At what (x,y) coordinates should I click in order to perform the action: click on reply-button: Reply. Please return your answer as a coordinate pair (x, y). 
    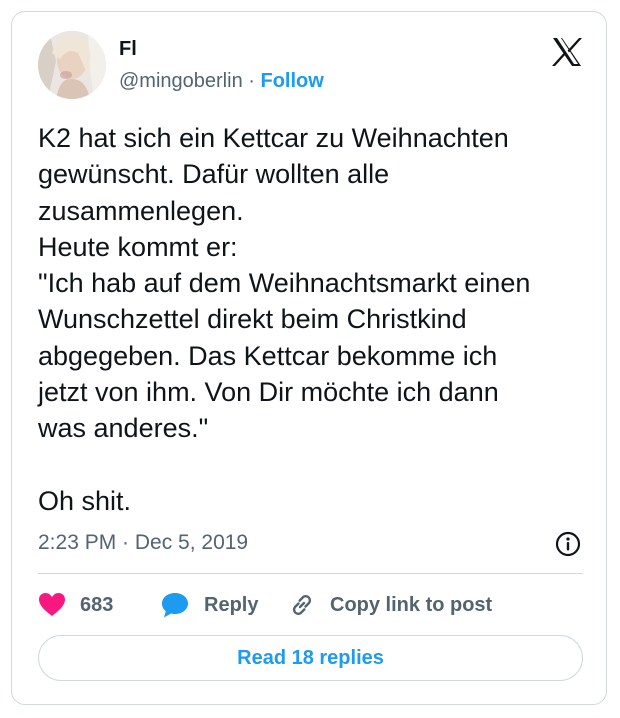
    Looking at the image, I should click on (209, 605).